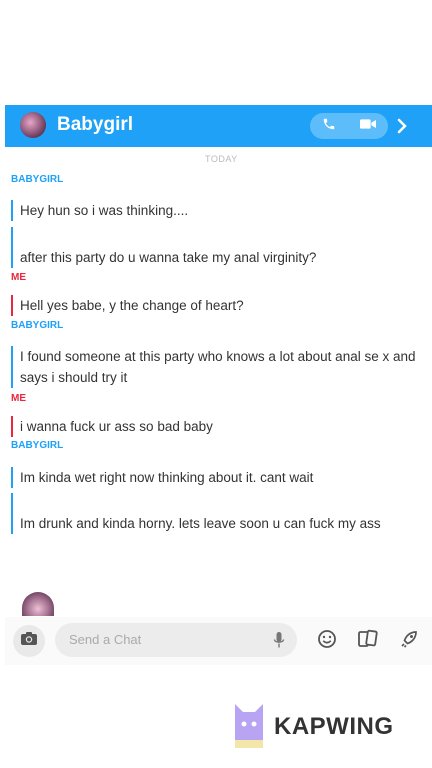 This screenshot has width=432, height=768. What do you see at coordinates (327, 641) in the screenshot?
I see `smiley-icon` at bounding box center [327, 641].